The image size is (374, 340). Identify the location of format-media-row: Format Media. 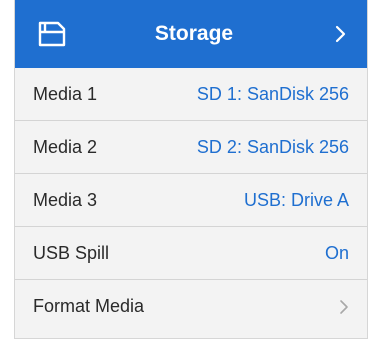
(191, 306).